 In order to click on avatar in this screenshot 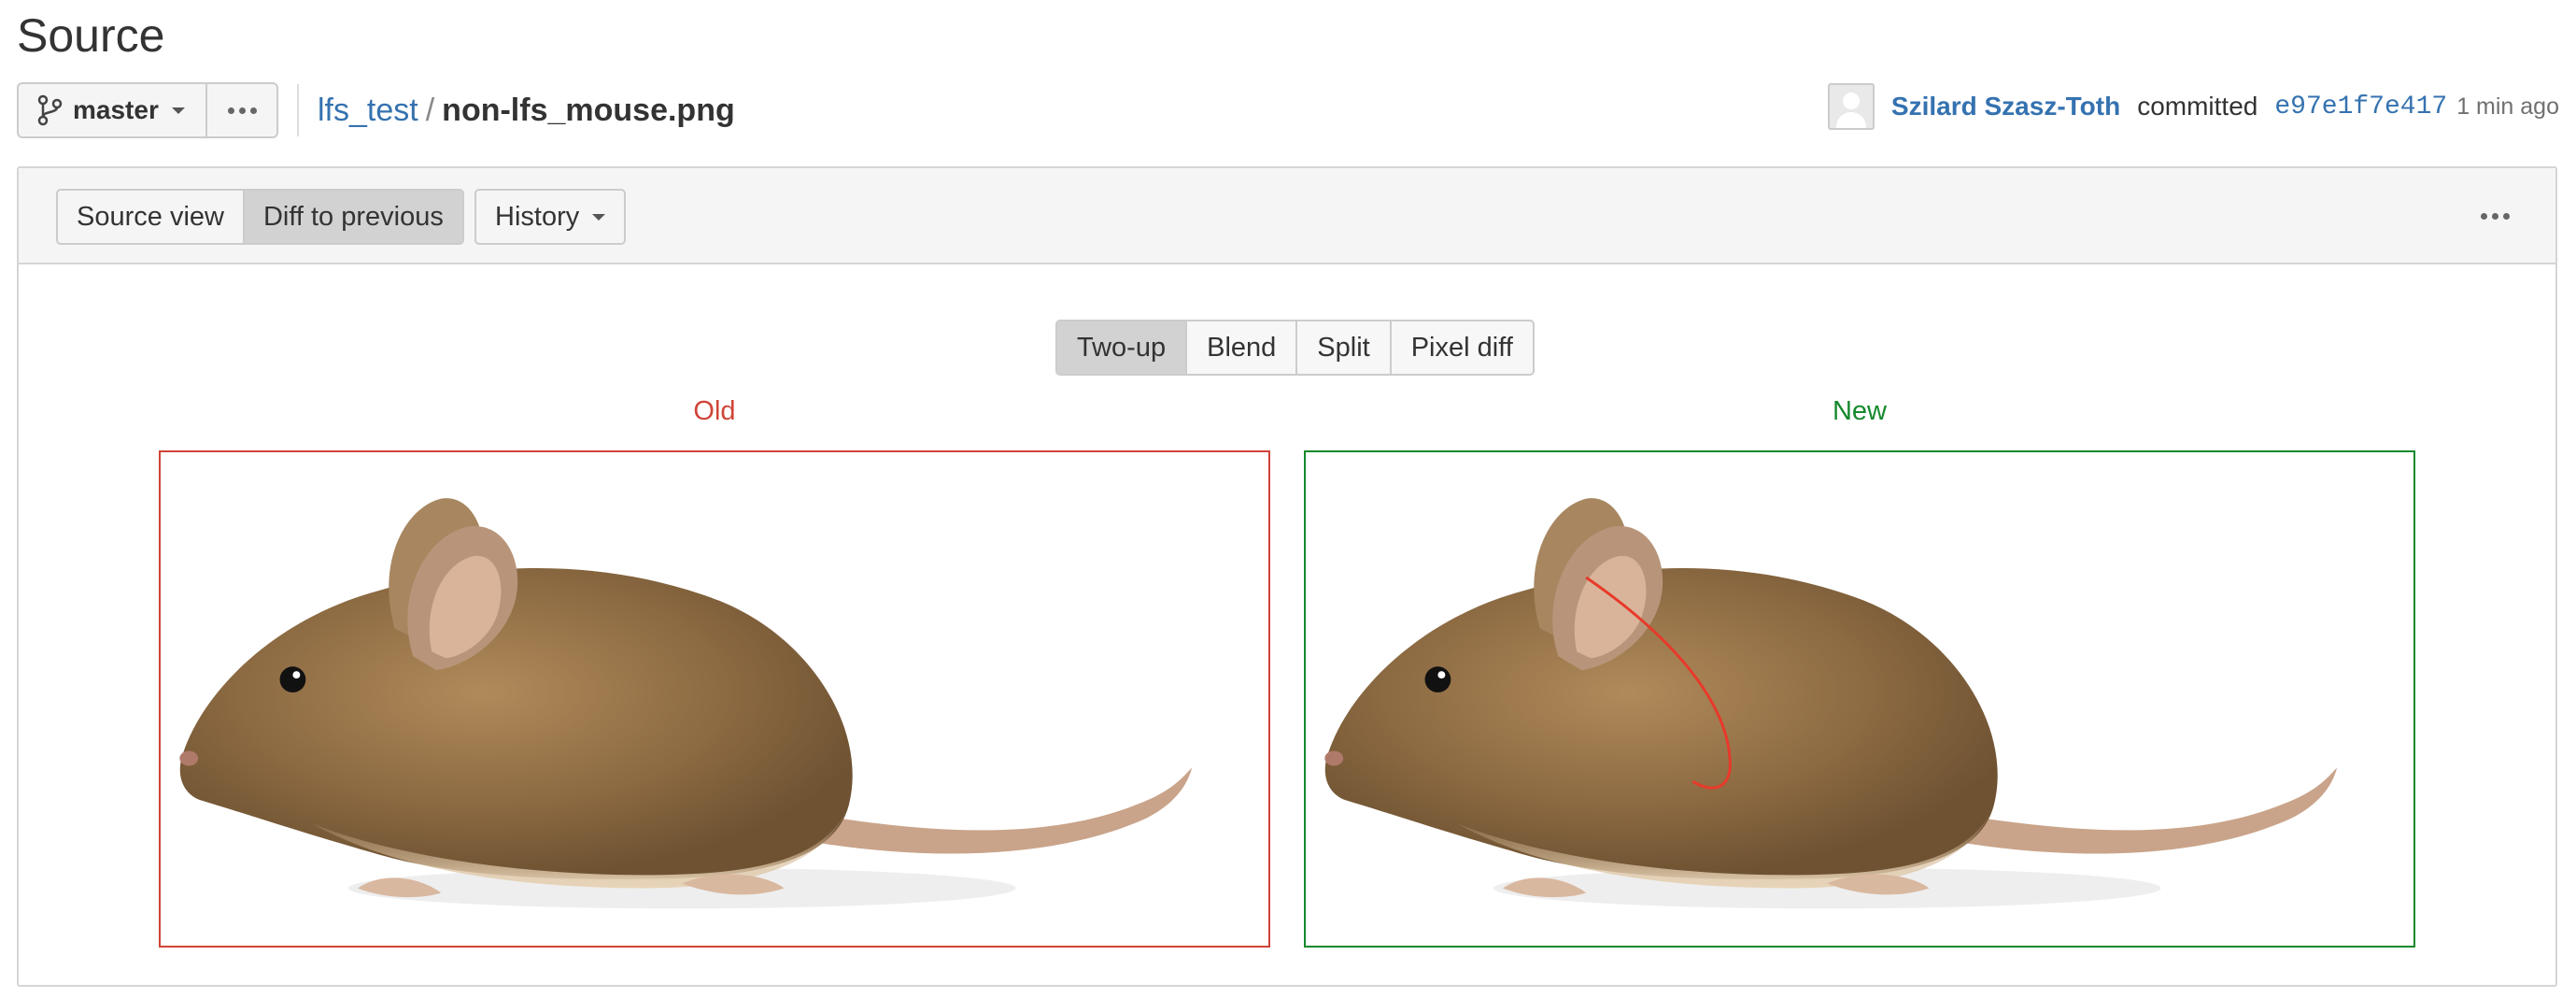, I will do `click(1851, 106)`.